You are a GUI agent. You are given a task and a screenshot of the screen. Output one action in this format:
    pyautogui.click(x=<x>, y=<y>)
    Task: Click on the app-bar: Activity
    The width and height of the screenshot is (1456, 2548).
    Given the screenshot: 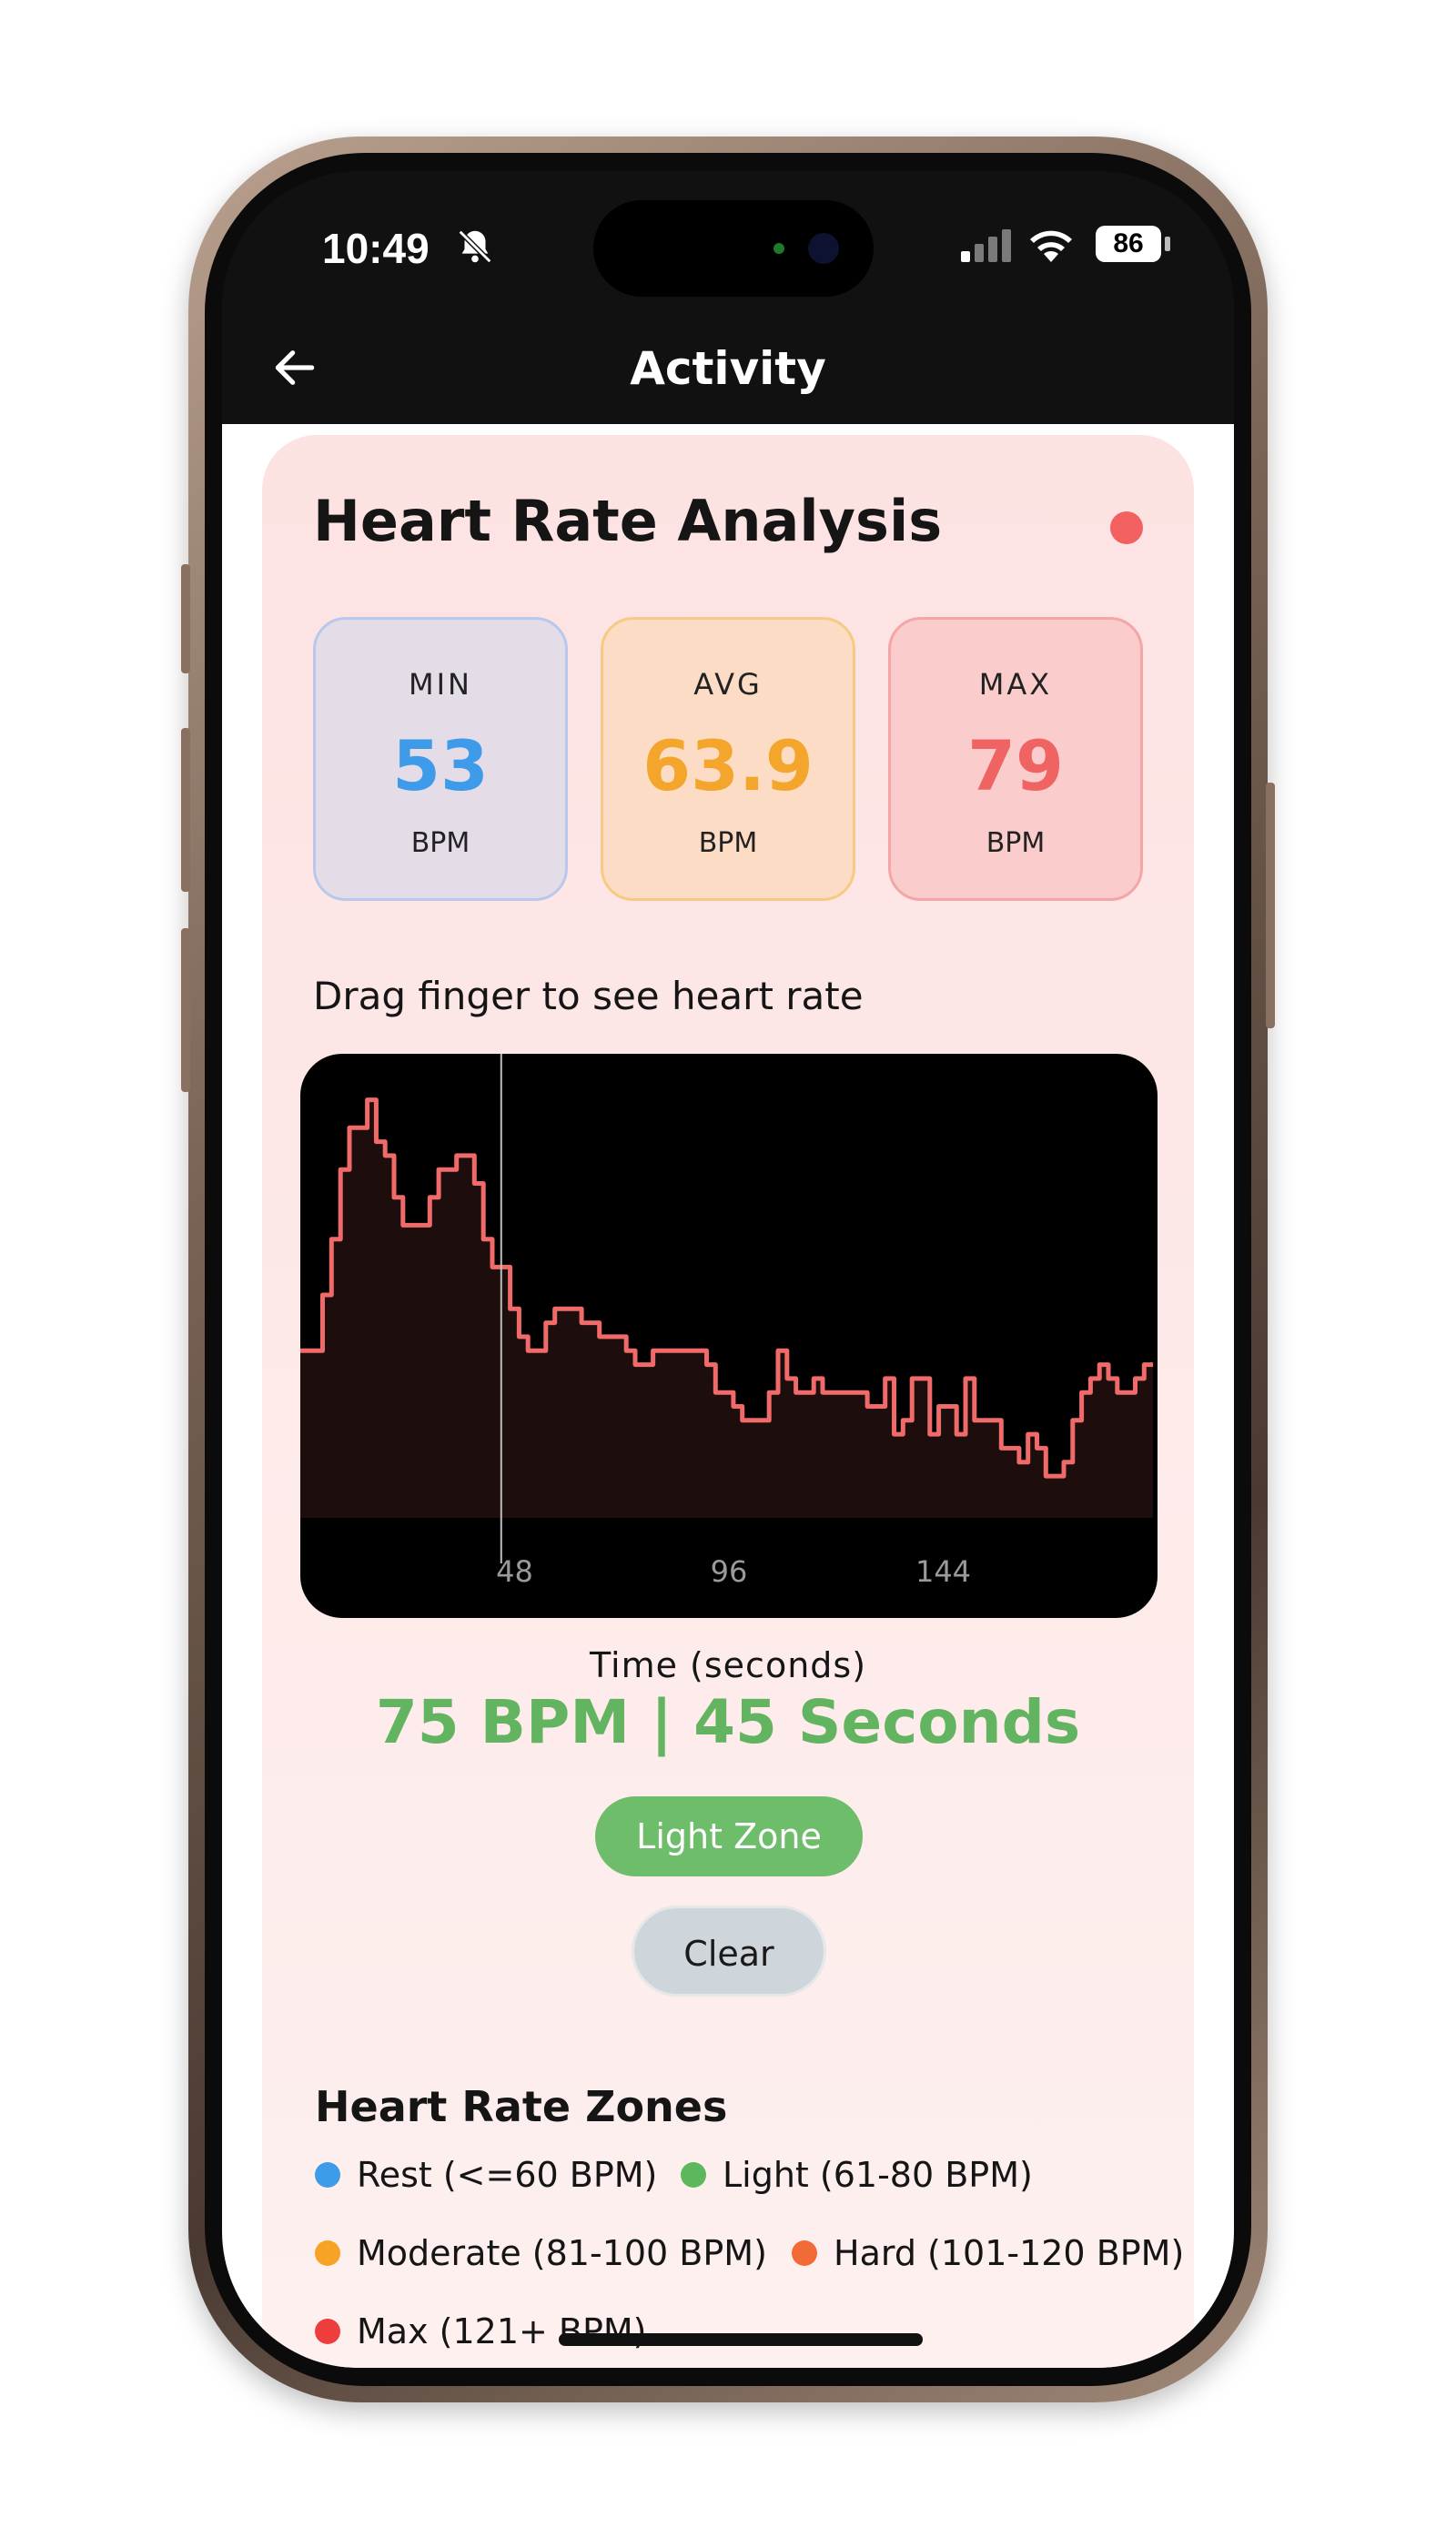 What is the action you would take?
    pyautogui.click(x=728, y=366)
    